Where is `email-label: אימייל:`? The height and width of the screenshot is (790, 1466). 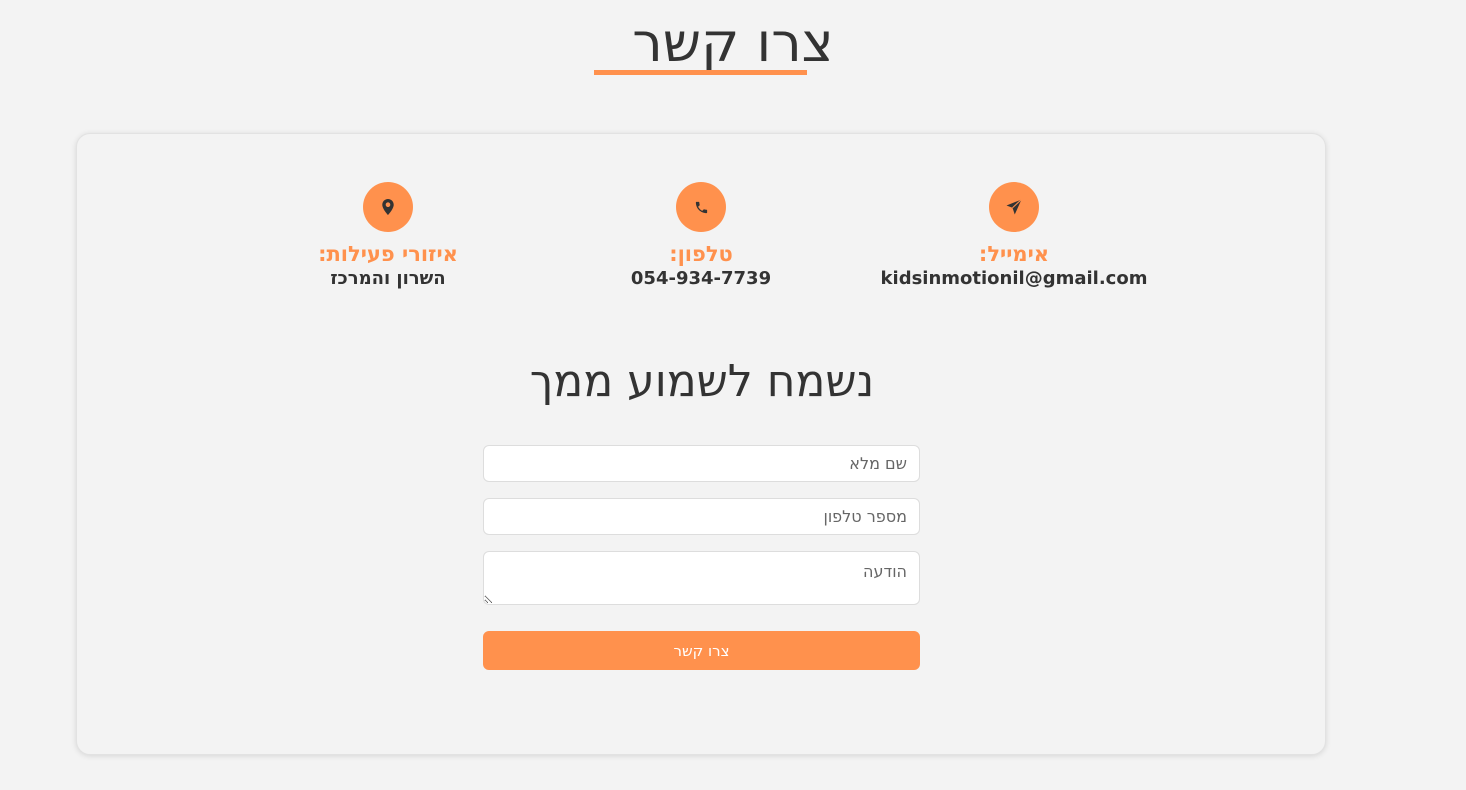 email-label: אימייל: is located at coordinates (1014, 254).